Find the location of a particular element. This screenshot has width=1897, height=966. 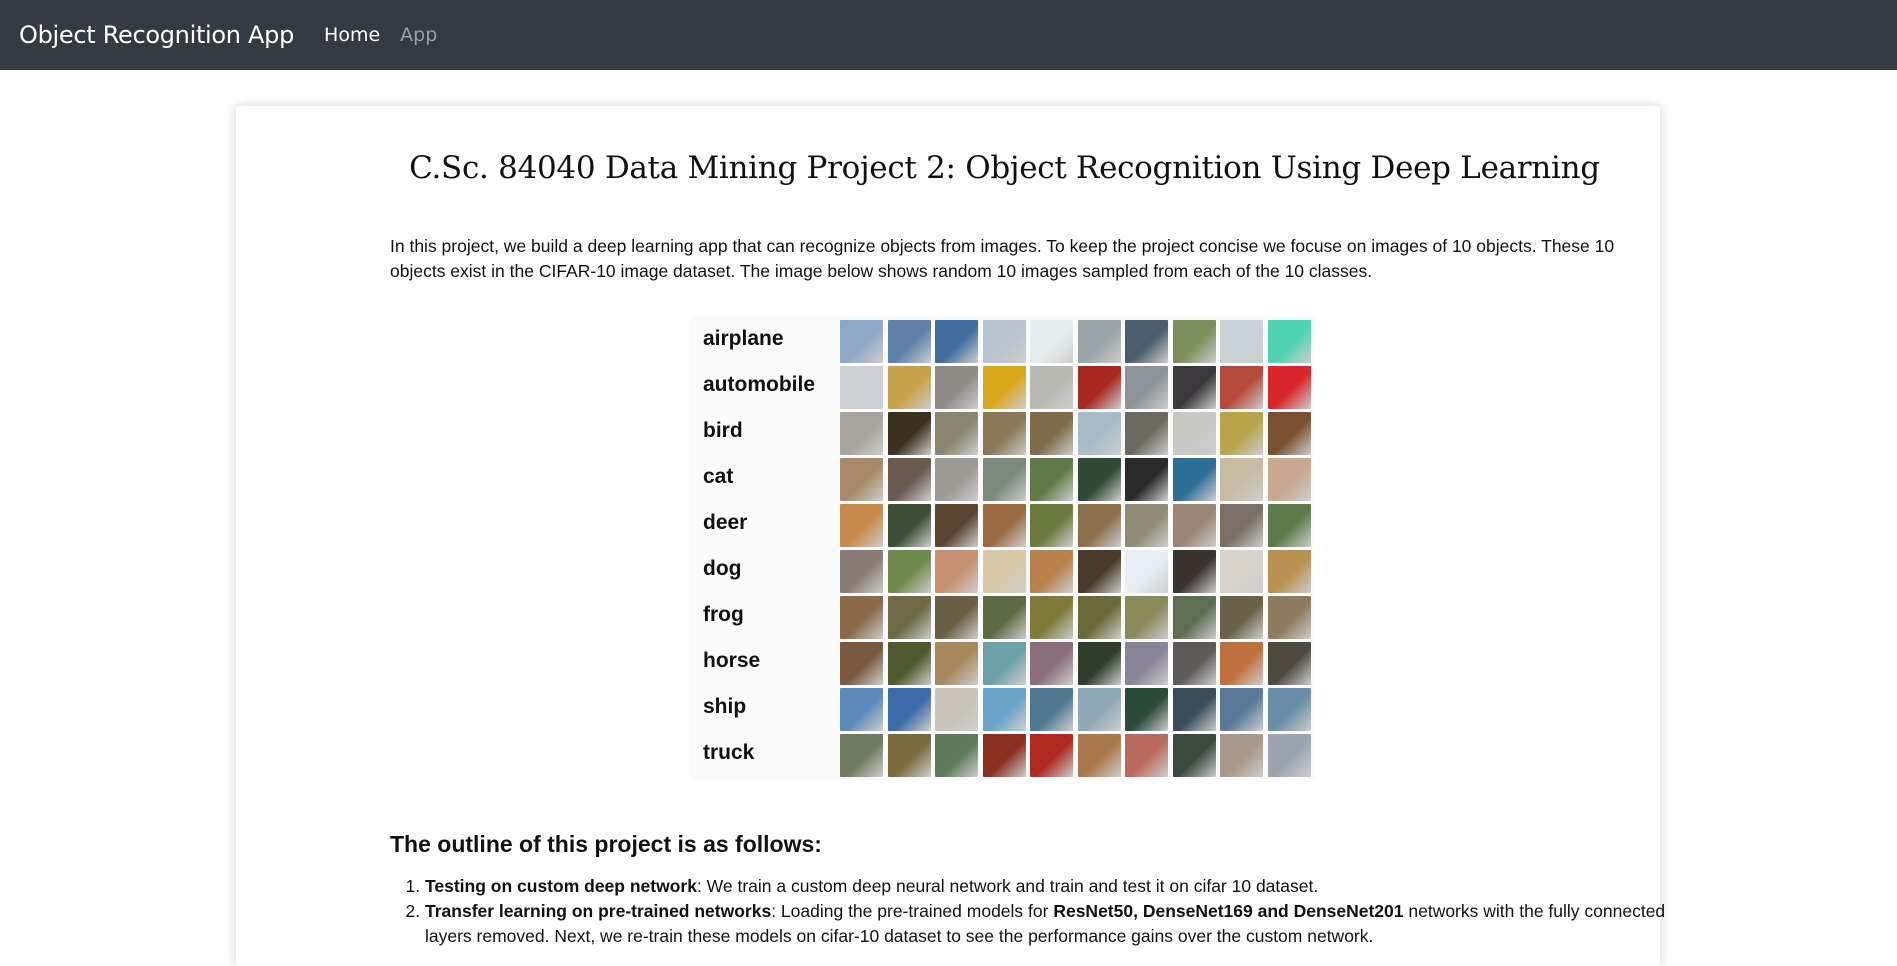

brand-title: Object Recognition App is located at coordinates (156, 35).